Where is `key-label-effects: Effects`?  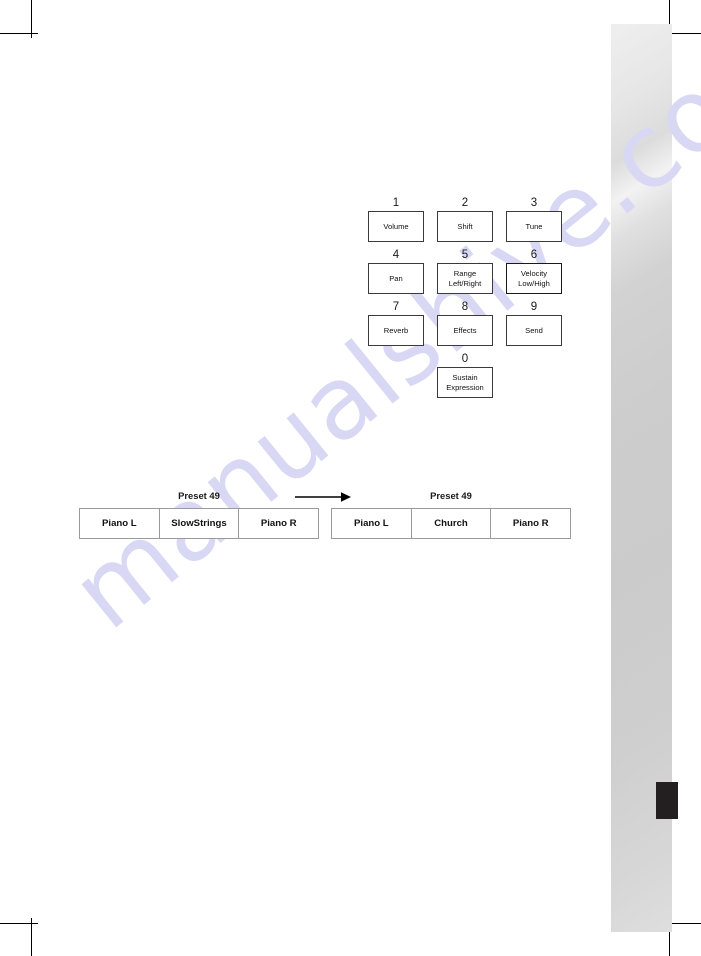
key-label-effects: Effects is located at coordinates (465, 330).